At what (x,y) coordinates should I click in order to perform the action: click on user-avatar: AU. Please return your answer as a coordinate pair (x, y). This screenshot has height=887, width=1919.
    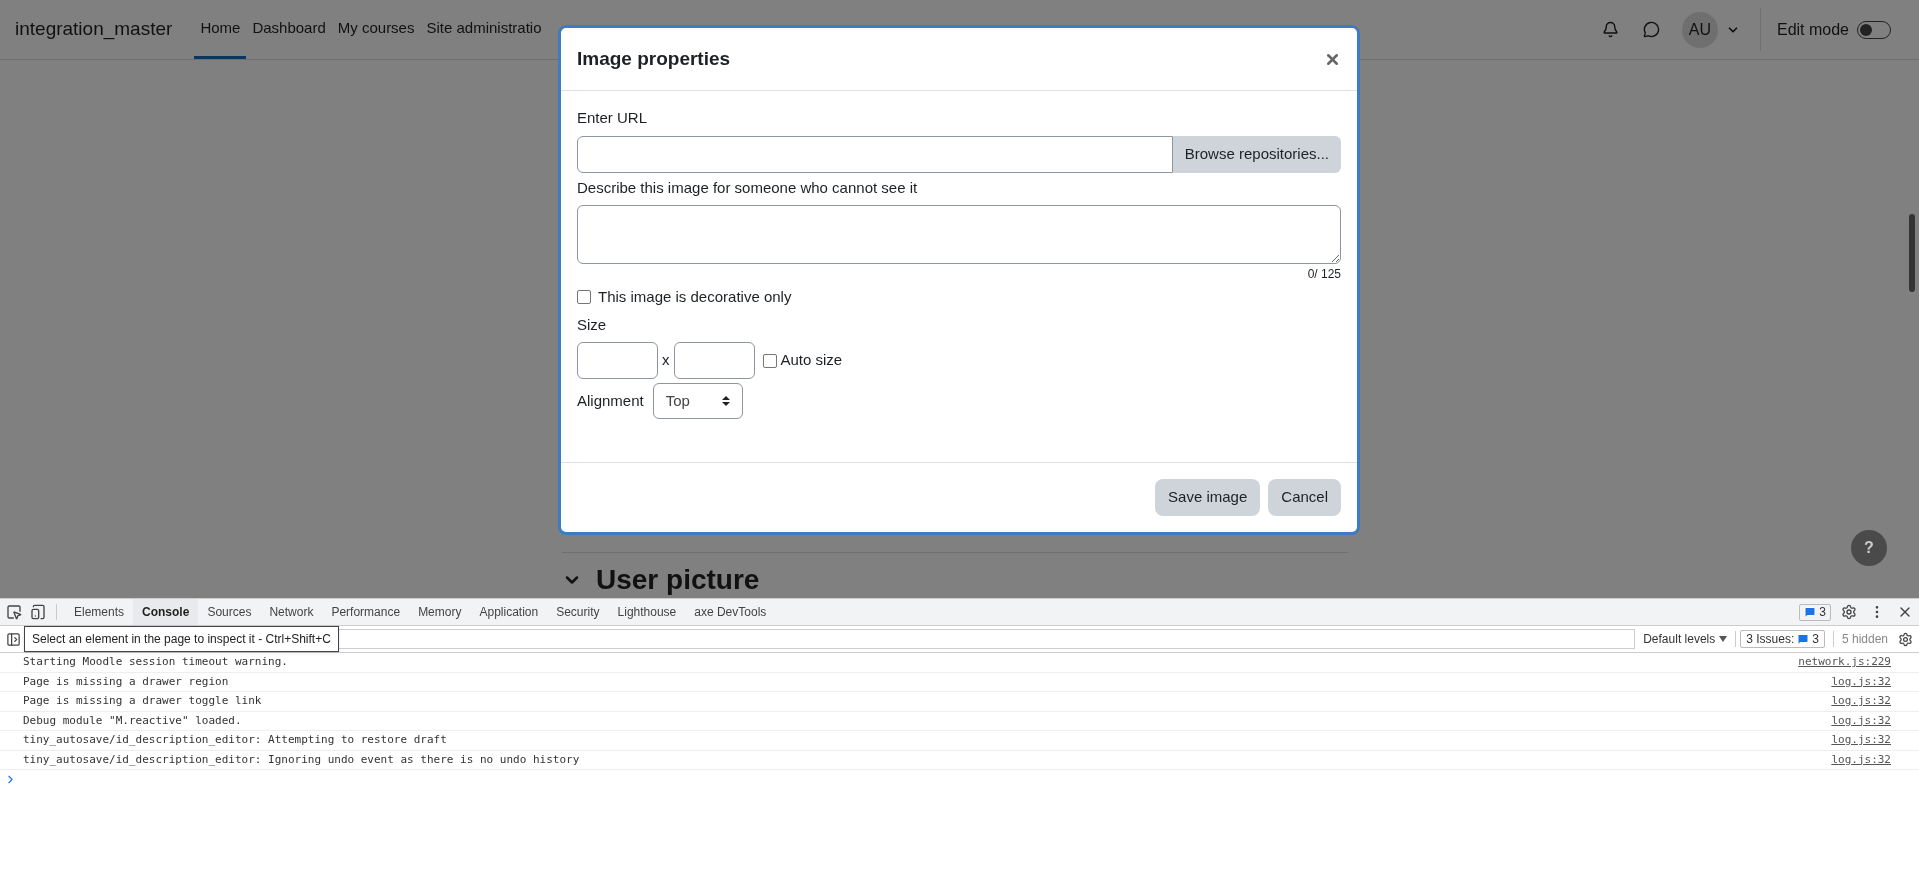
    Looking at the image, I should click on (1699, 29).